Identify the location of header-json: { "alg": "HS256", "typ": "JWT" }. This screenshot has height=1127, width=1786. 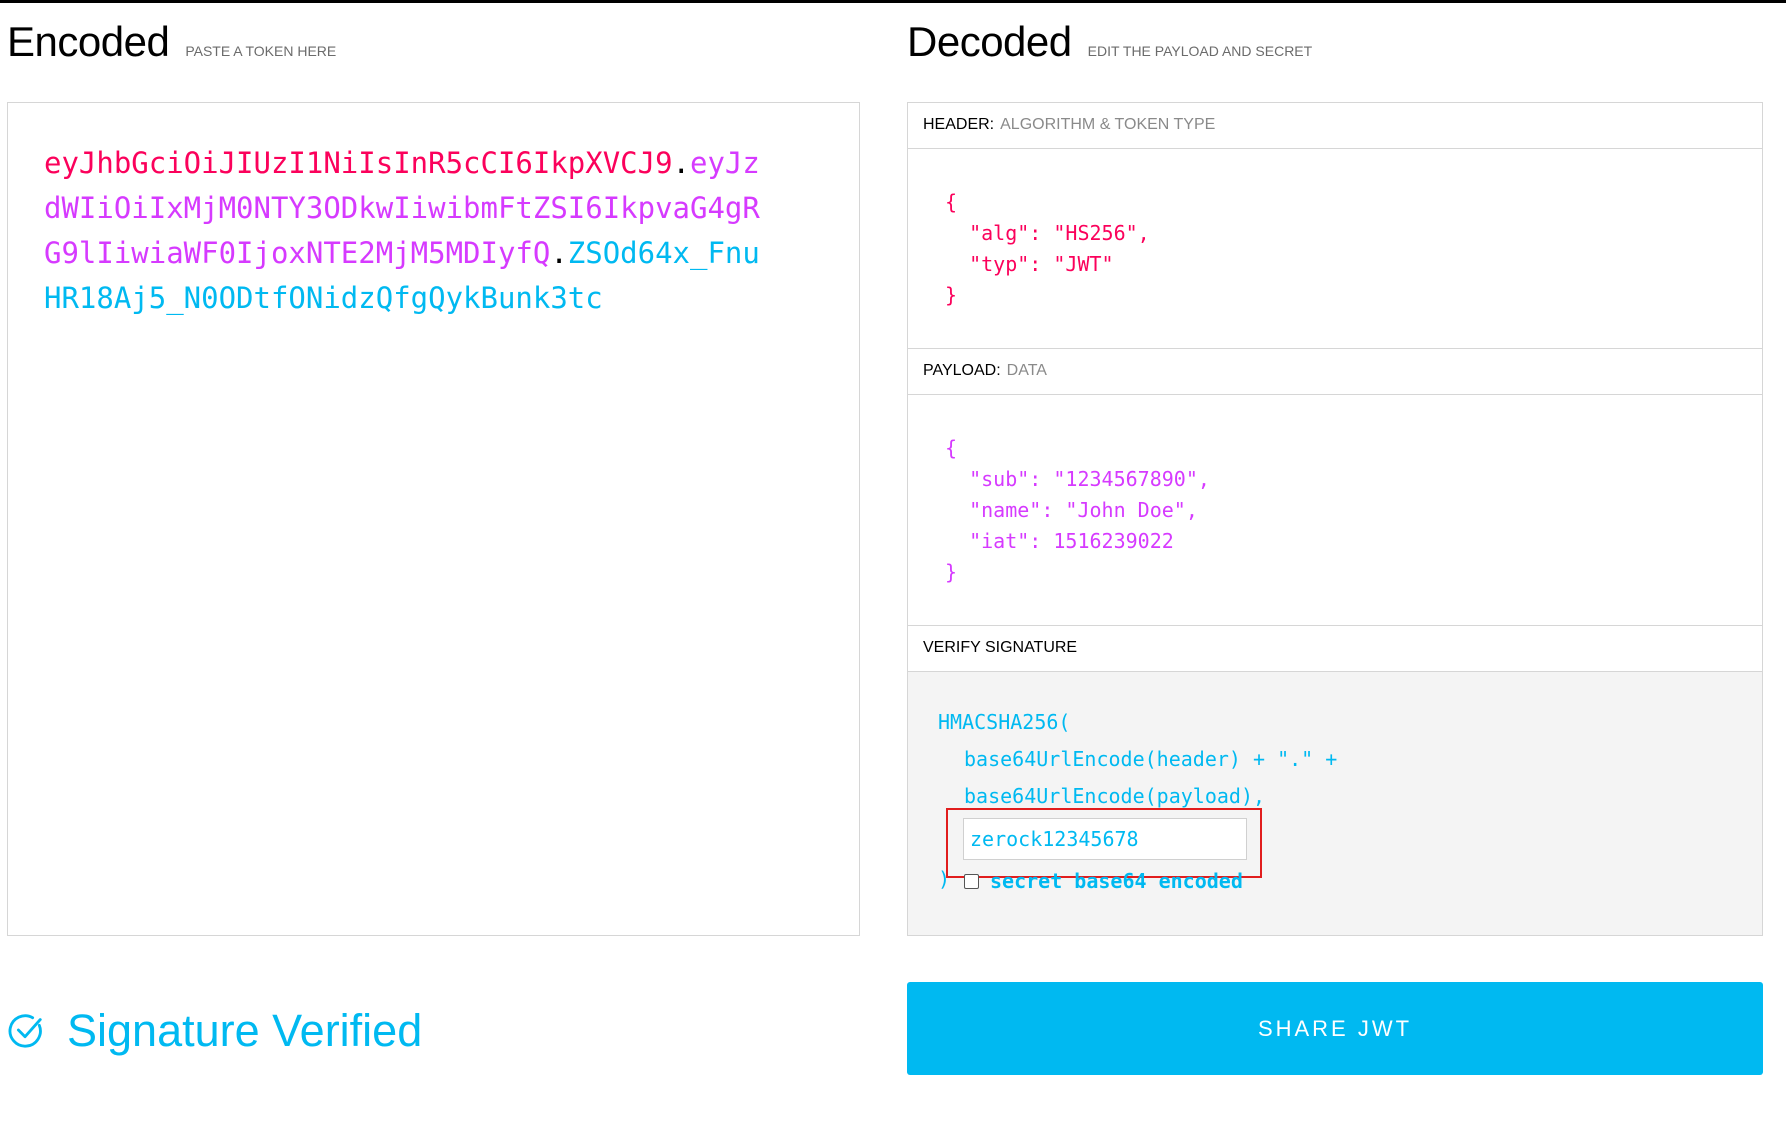
(1047, 249).